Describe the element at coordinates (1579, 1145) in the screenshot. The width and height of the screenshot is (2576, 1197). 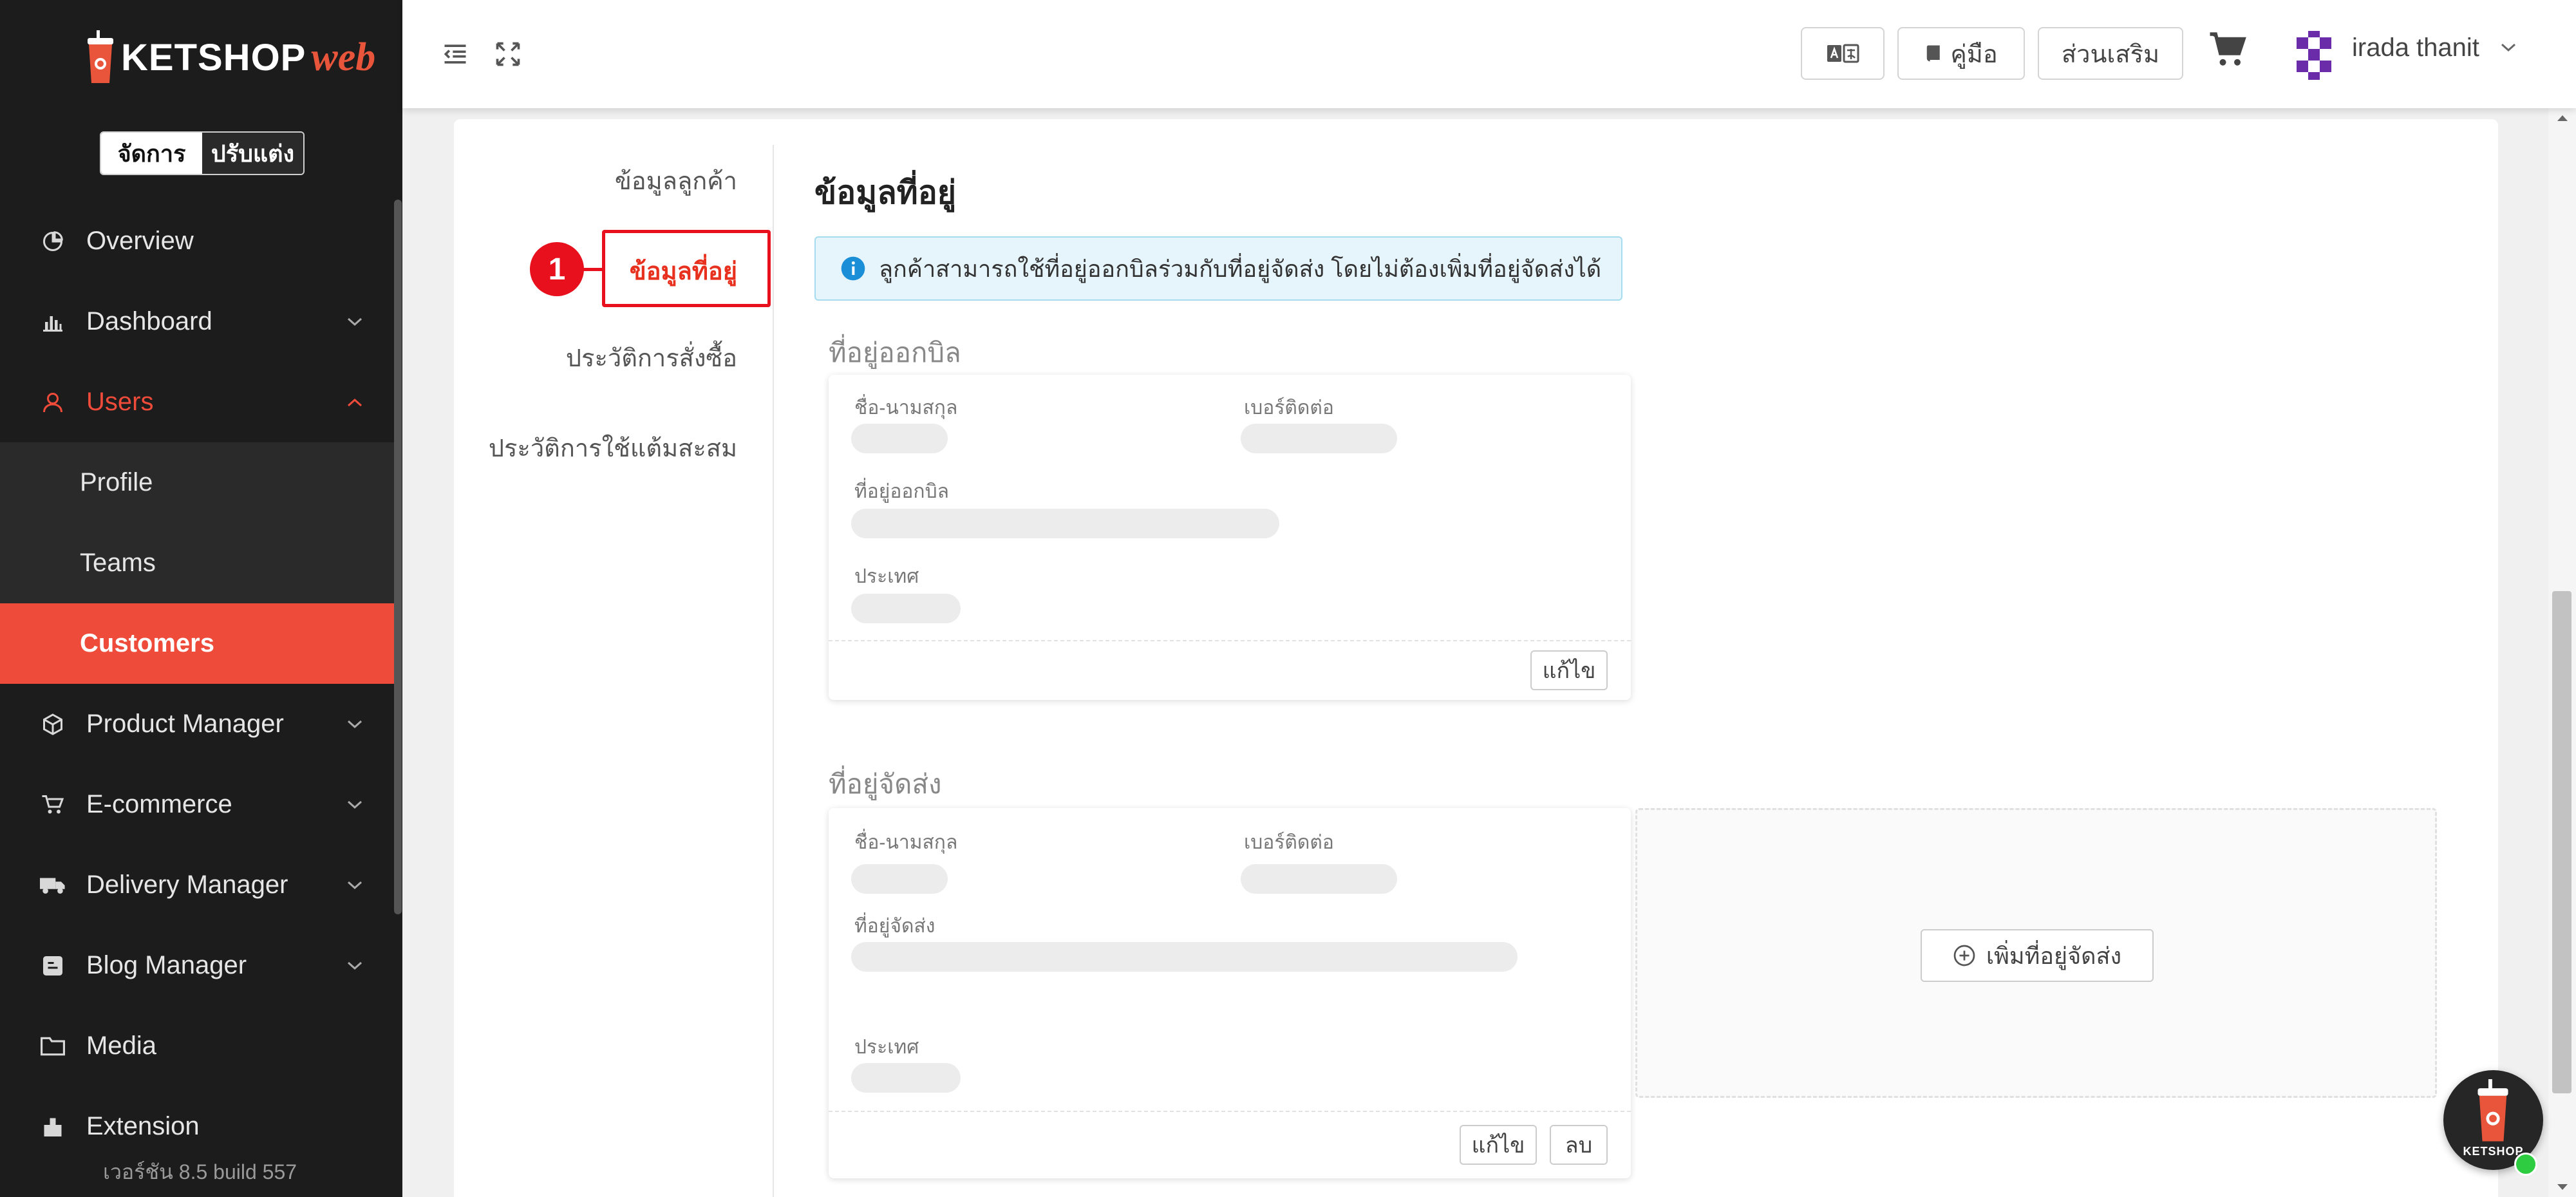
I see `delete-shipping-button: ลบ` at that location.